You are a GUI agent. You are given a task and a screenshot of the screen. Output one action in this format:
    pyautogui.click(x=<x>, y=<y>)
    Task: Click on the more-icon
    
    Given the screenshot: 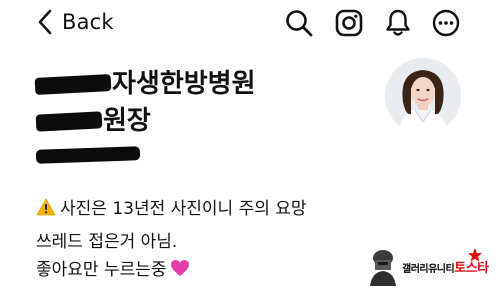 What is the action you would take?
    pyautogui.click(x=446, y=23)
    